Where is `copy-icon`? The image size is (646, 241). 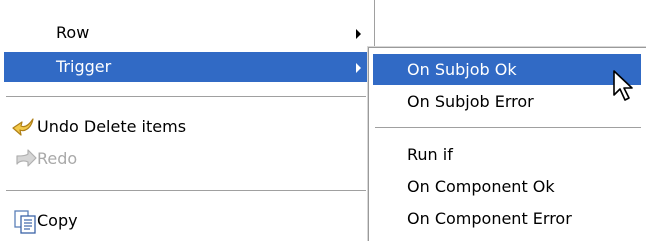 copy-icon is located at coordinates (25, 222).